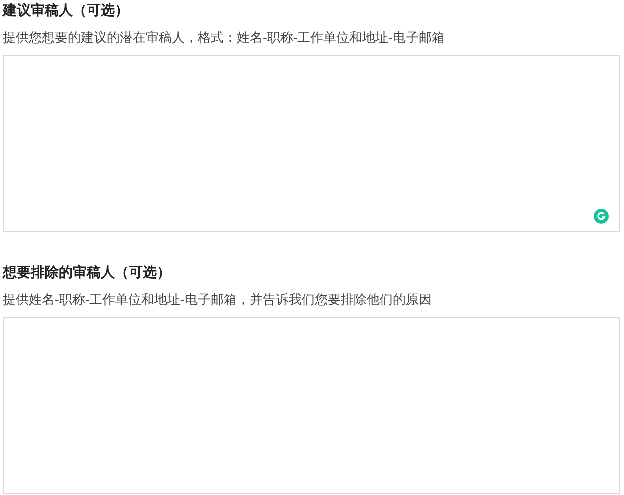 Image resolution: width=624 pixels, height=495 pixels. Describe the element at coordinates (224, 38) in the screenshot. I see `field-hint: 提供您想要的建议的潜在审稿人，格式：姓名-职称-工作单位和地址-电子邮箱` at that location.